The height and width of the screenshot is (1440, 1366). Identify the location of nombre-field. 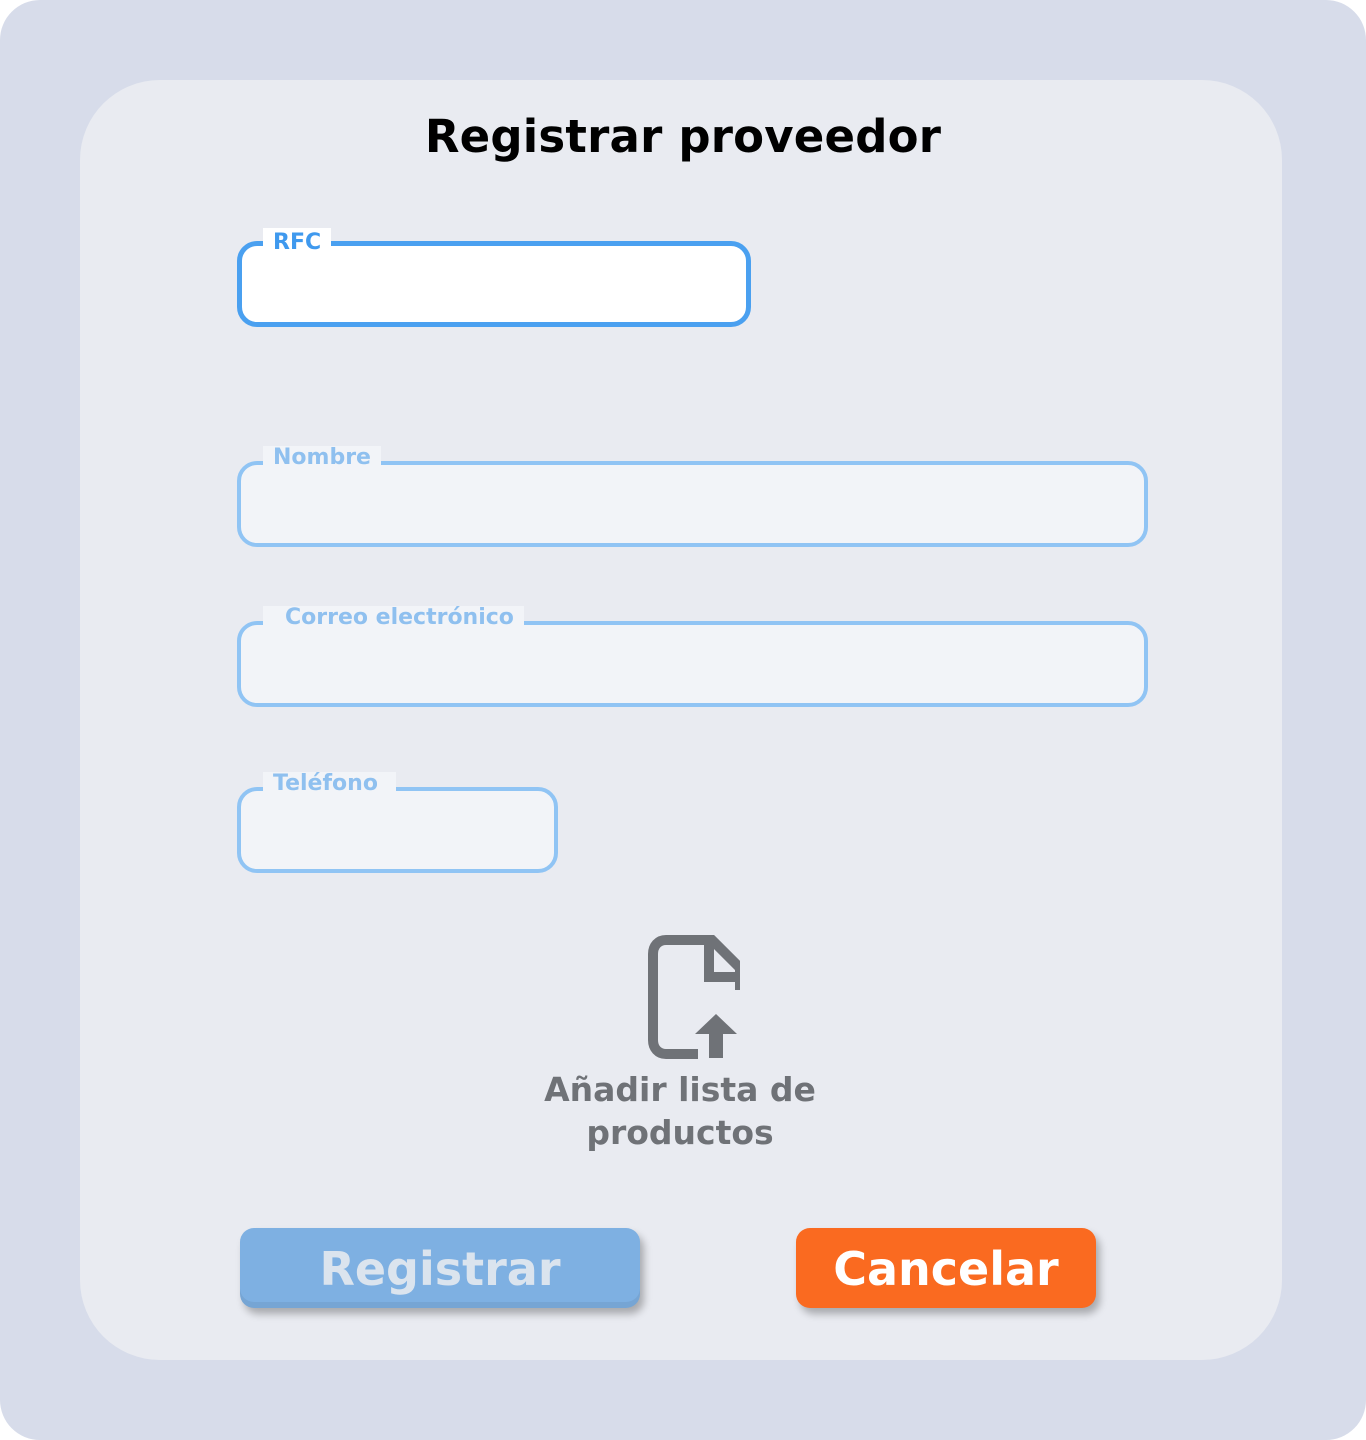
(692, 504).